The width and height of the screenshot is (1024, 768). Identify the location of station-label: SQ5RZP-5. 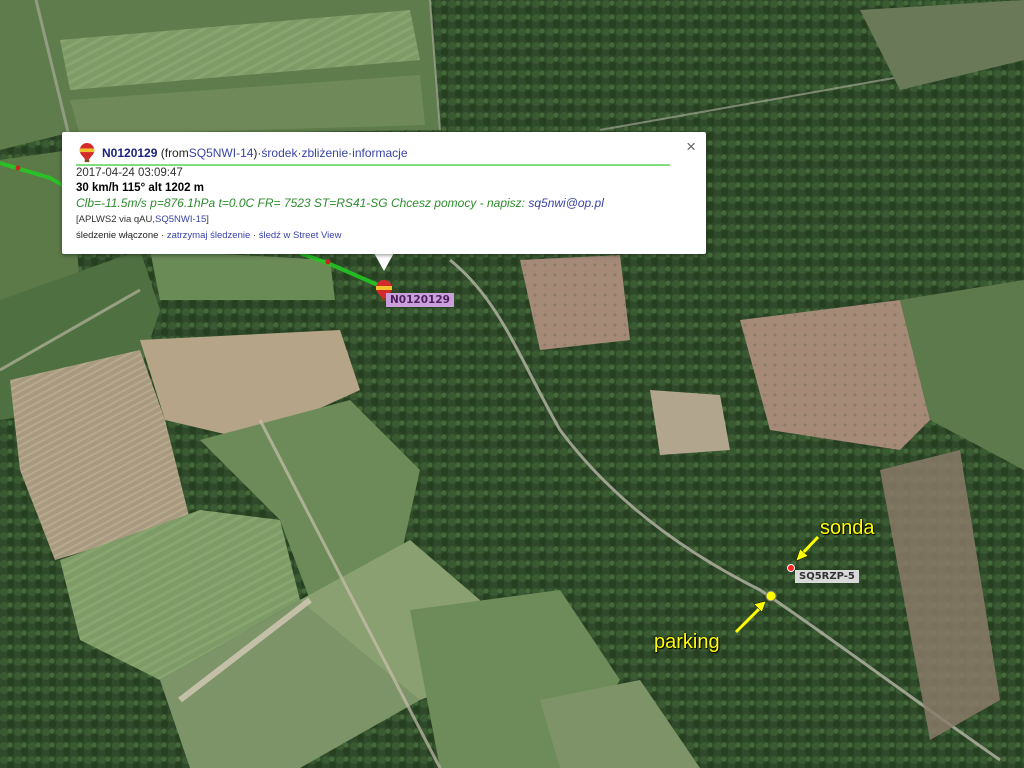
(827, 576).